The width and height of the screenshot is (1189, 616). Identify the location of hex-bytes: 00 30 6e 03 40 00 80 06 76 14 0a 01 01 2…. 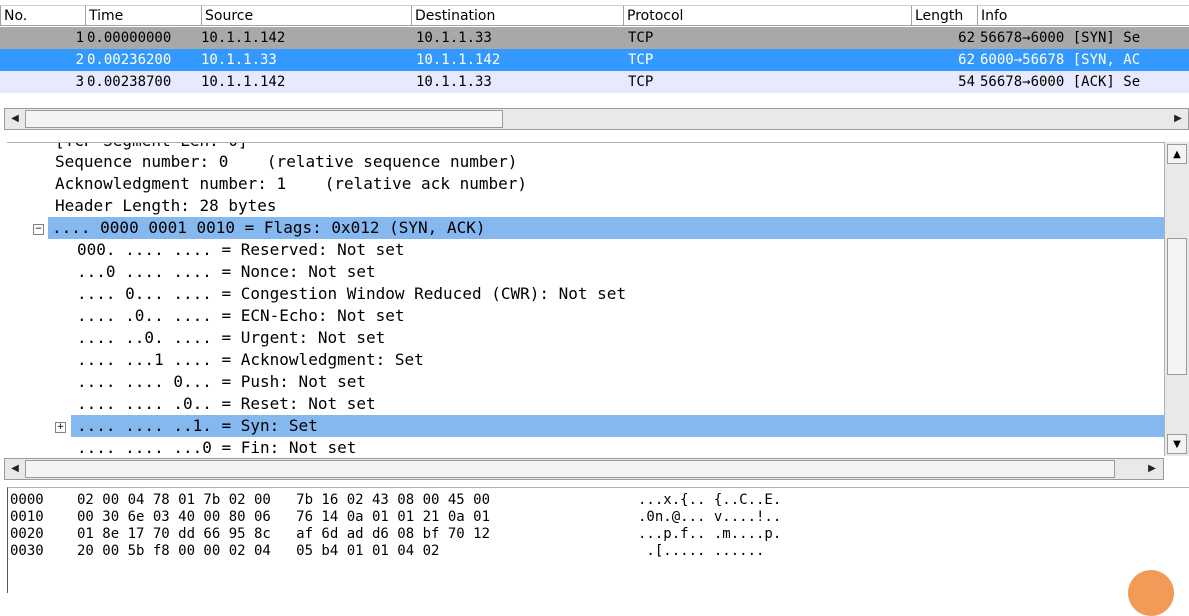
(283, 517).